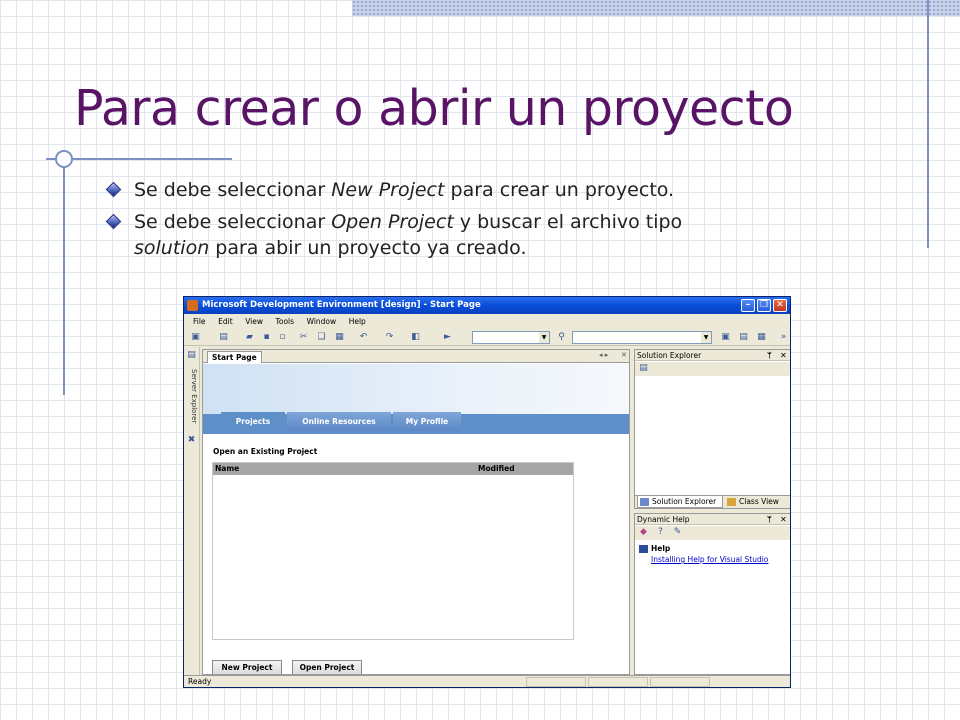  What do you see at coordinates (642, 337) in the screenshot?
I see `find-dropdown: ▼` at bounding box center [642, 337].